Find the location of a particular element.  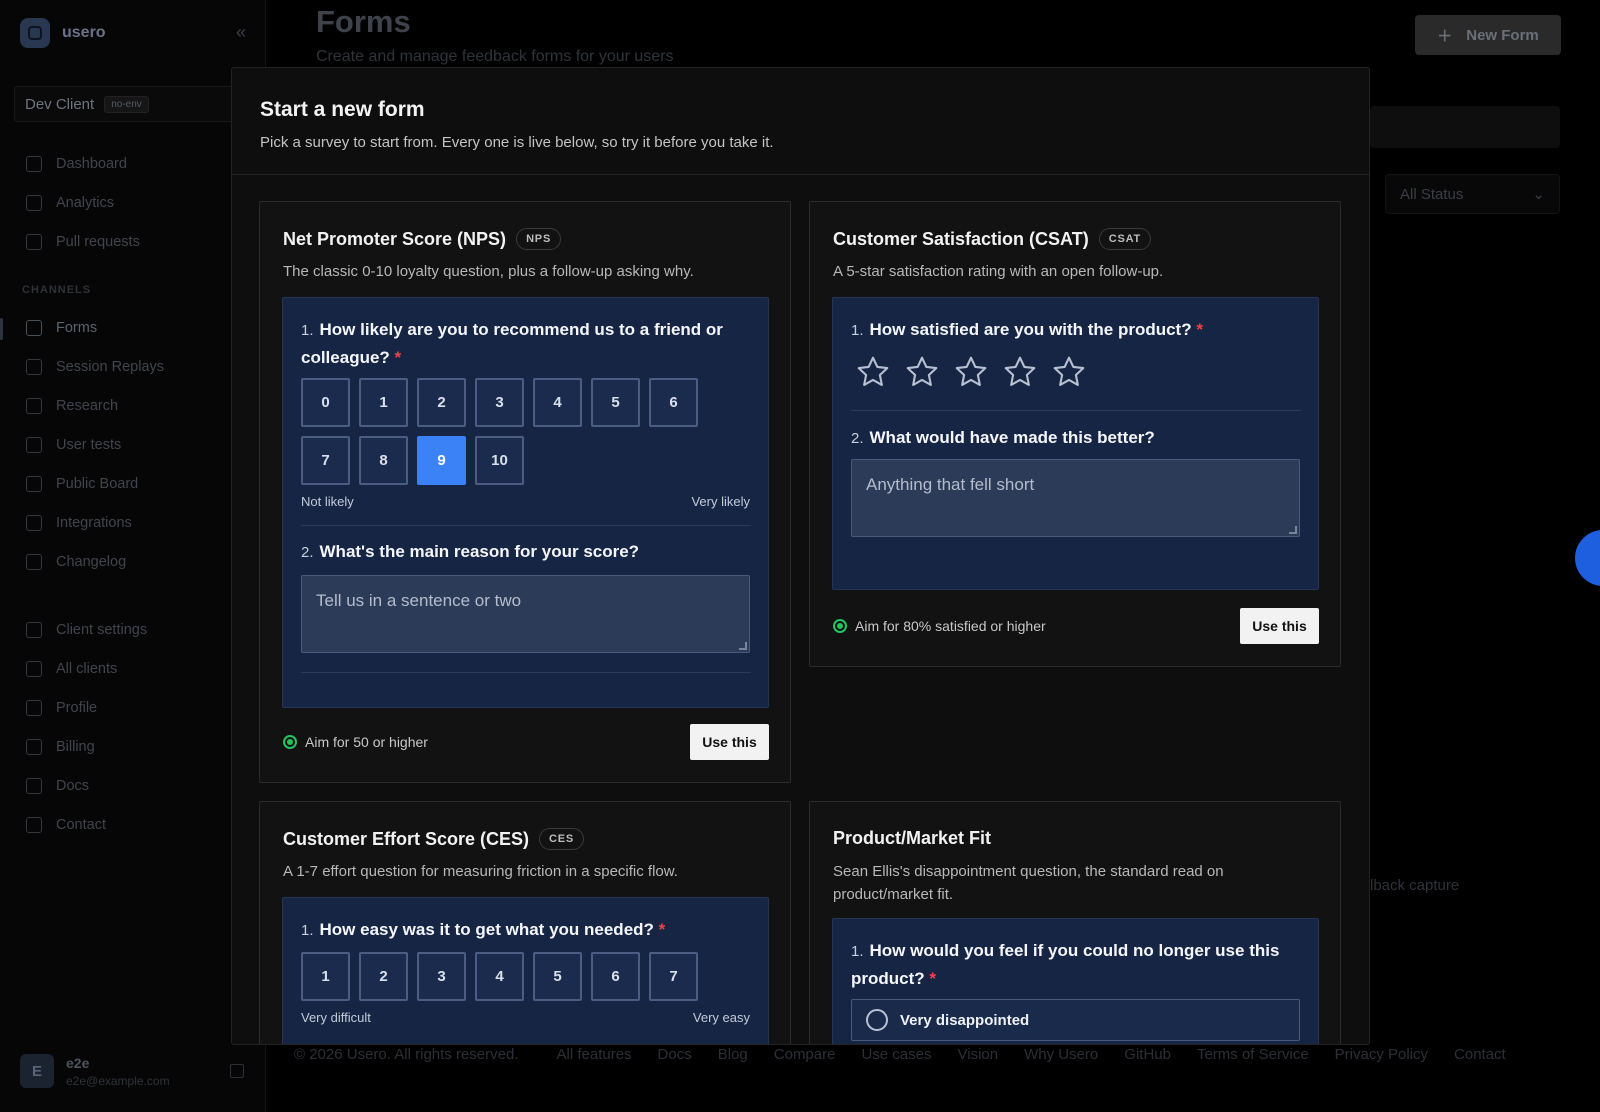

sidebar-item-integrations: Integrations is located at coordinates (79, 523).